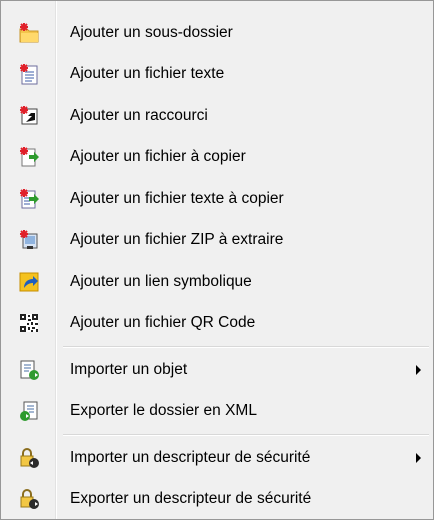  What do you see at coordinates (163, 410) in the screenshot?
I see `menu-item-label: Exporter le dossier en XML` at bounding box center [163, 410].